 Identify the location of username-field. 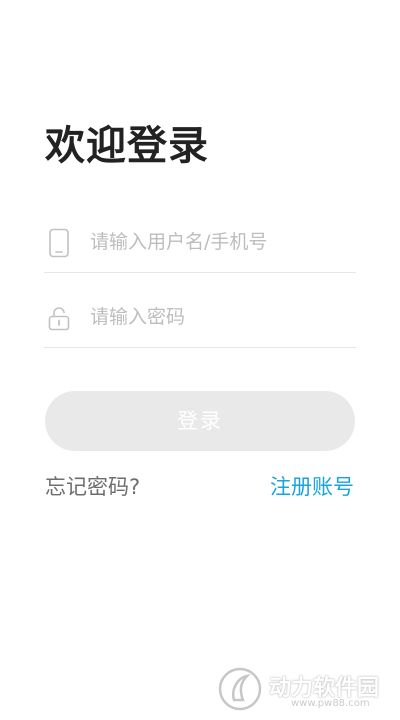
(200, 242).